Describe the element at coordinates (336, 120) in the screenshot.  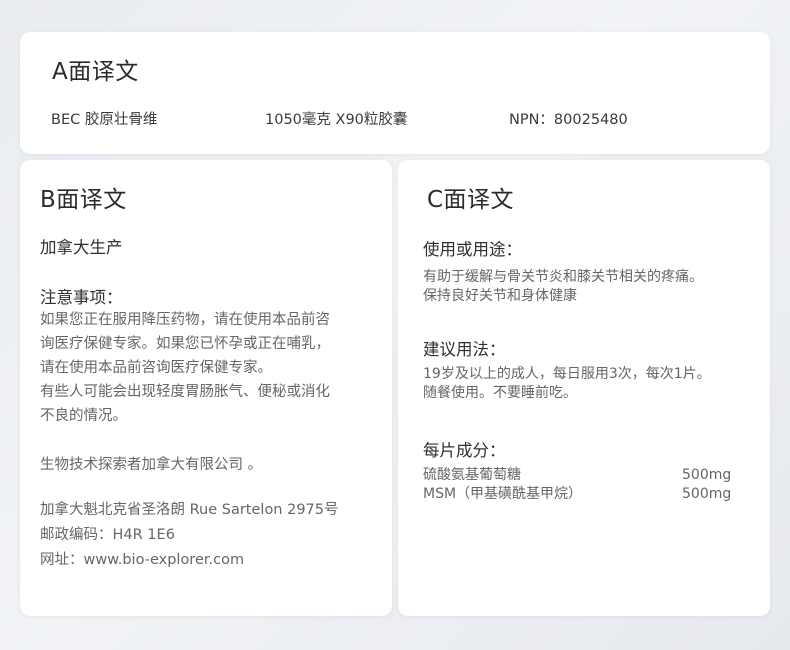
I see `product-spec: 1050毫克 X90粒胶囊` at that location.